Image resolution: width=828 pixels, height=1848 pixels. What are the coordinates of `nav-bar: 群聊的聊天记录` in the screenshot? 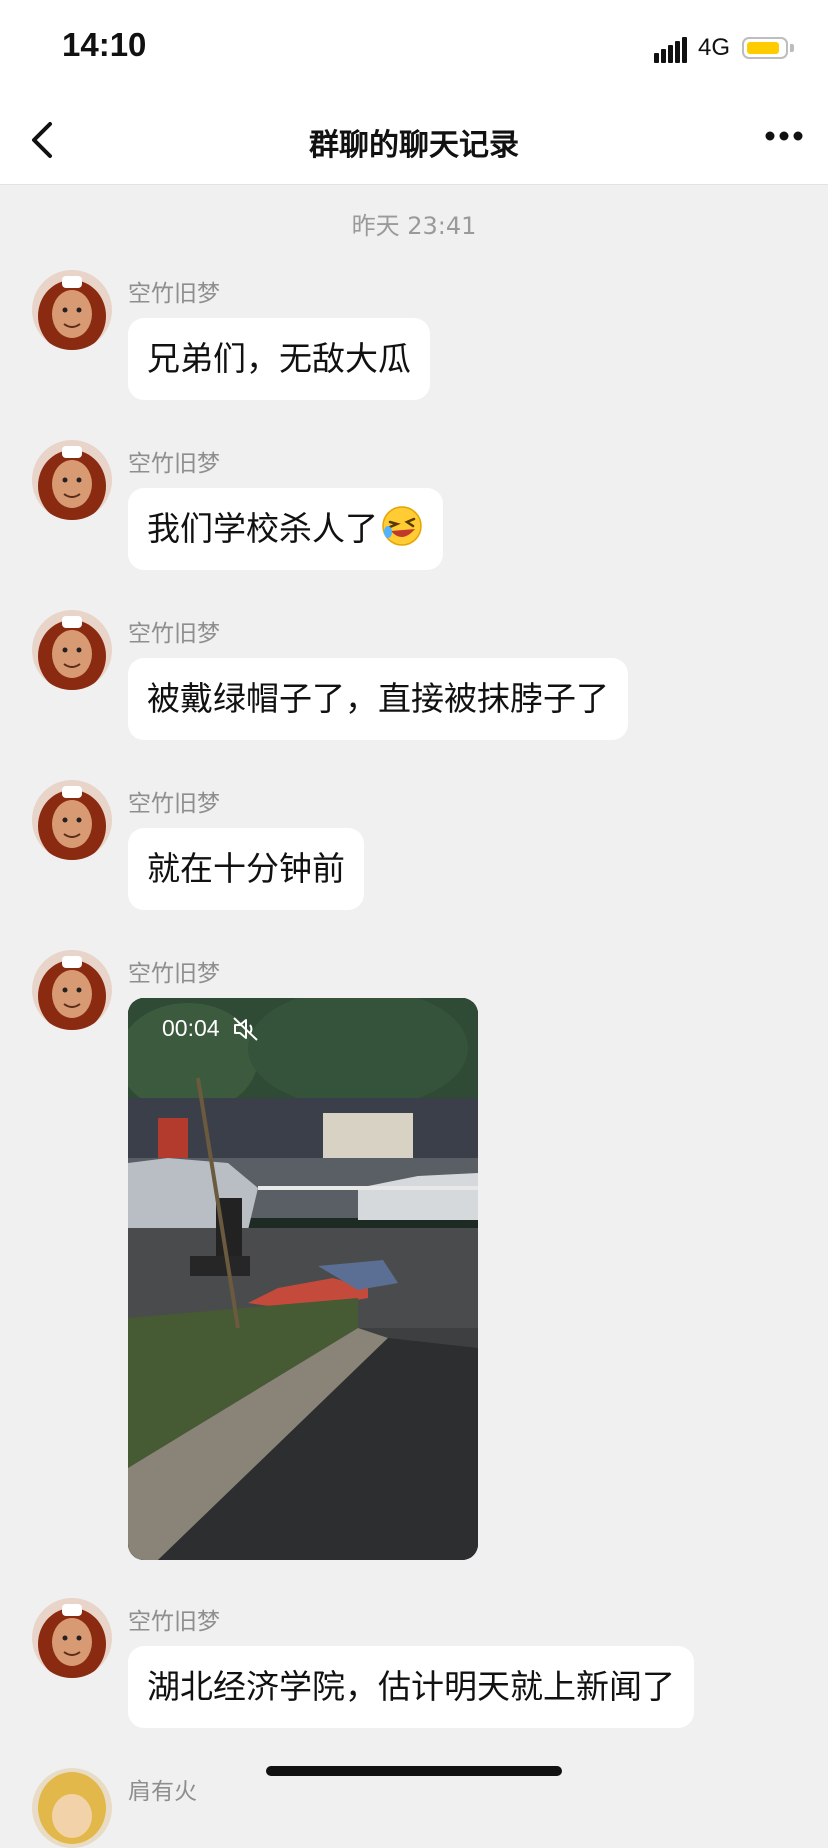 It's located at (414, 140).